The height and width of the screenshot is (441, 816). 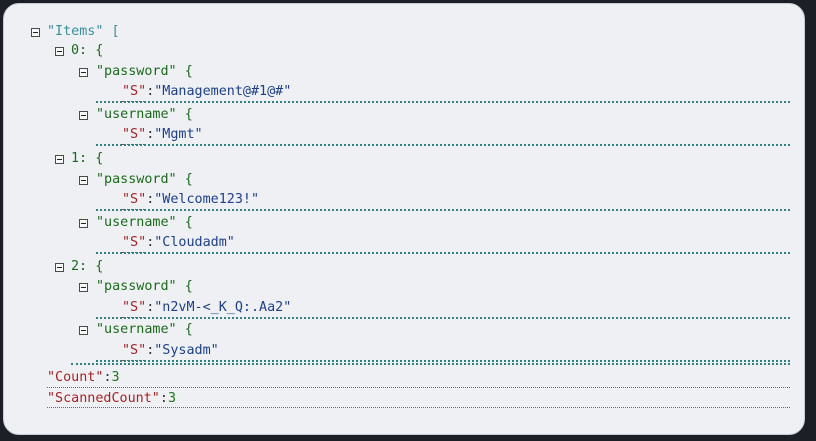 What do you see at coordinates (163, 398) in the screenshot?
I see `scanned-count-sep: :` at bounding box center [163, 398].